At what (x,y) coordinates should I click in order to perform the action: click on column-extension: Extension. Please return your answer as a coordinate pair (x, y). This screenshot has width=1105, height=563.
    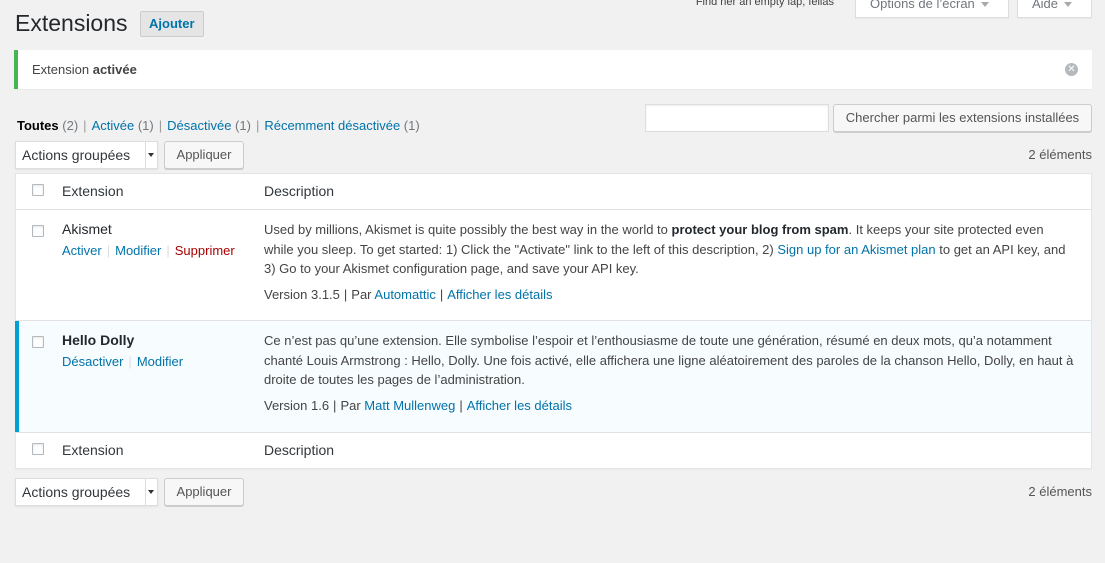
    Looking at the image, I should click on (93, 191).